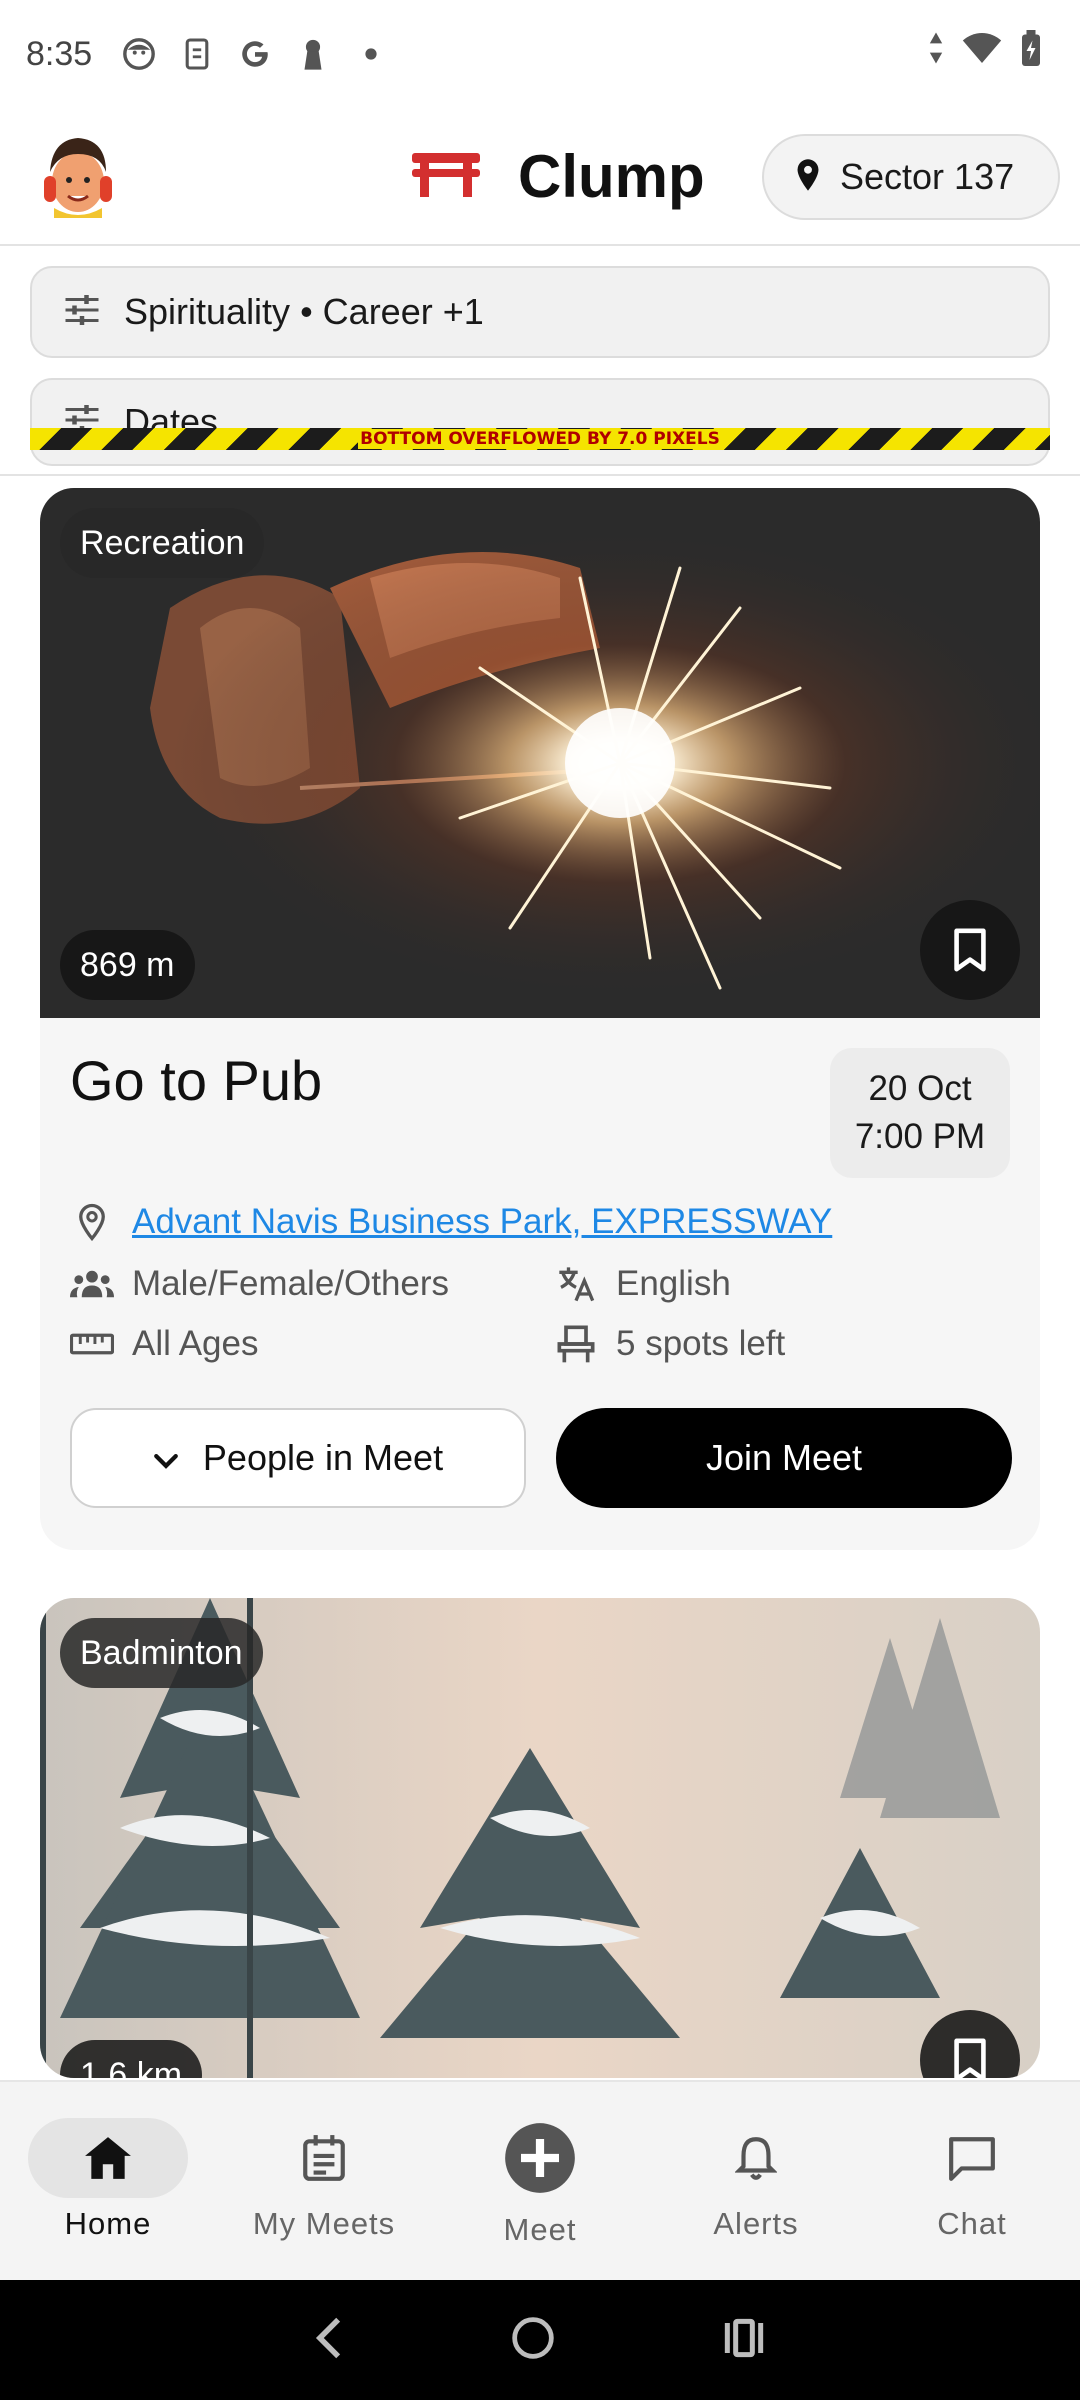 The width and height of the screenshot is (1080, 2400). What do you see at coordinates (920, 1088) in the screenshot?
I see `meet-date: 20 Oct` at bounding box center [920, 1088].